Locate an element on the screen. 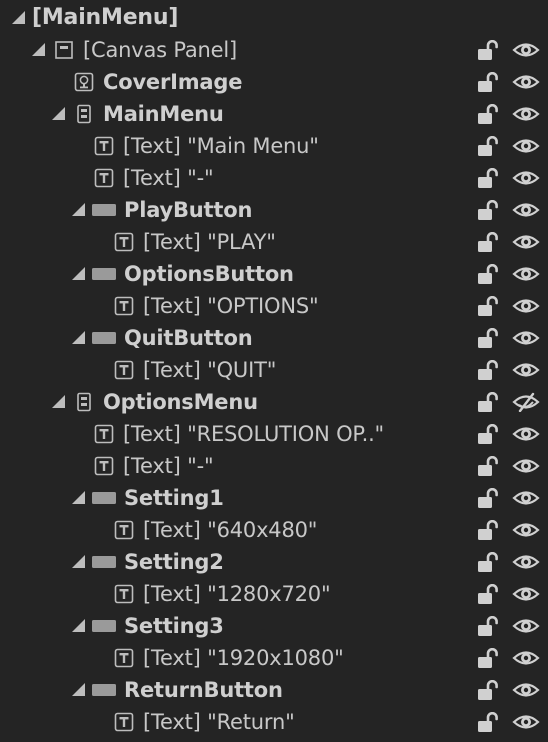  tree-item-label: [Text] "QUIT" is located at coordinates (210, 370).